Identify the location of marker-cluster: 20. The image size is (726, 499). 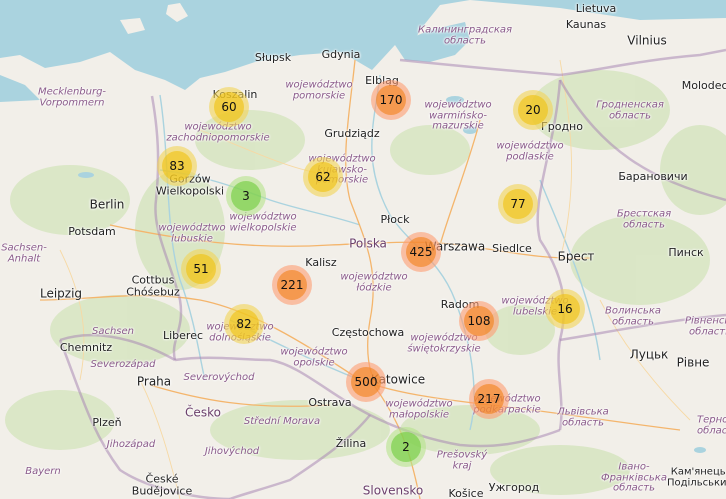
(533, 110).